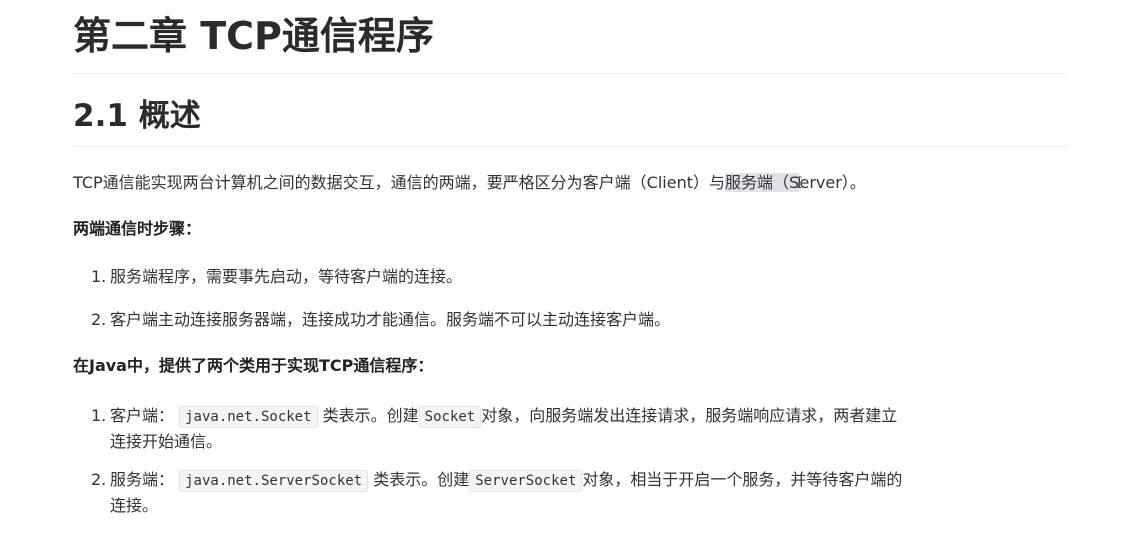  I want to click on list-item: 1. 服务端程序，需要事先启动，等待客户端的连接。, so click(380, 277).